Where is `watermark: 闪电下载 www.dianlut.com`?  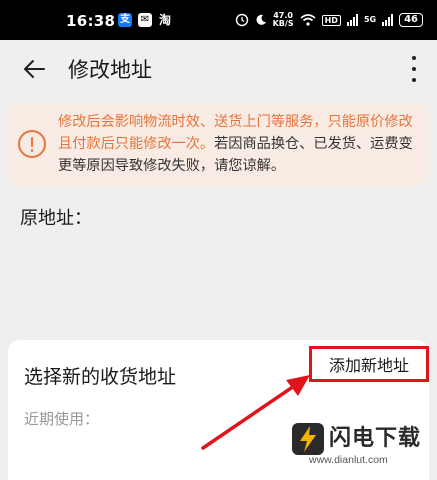 watermark: 闪电下载 www.dianlut.com is located at coordinates (362, 448).